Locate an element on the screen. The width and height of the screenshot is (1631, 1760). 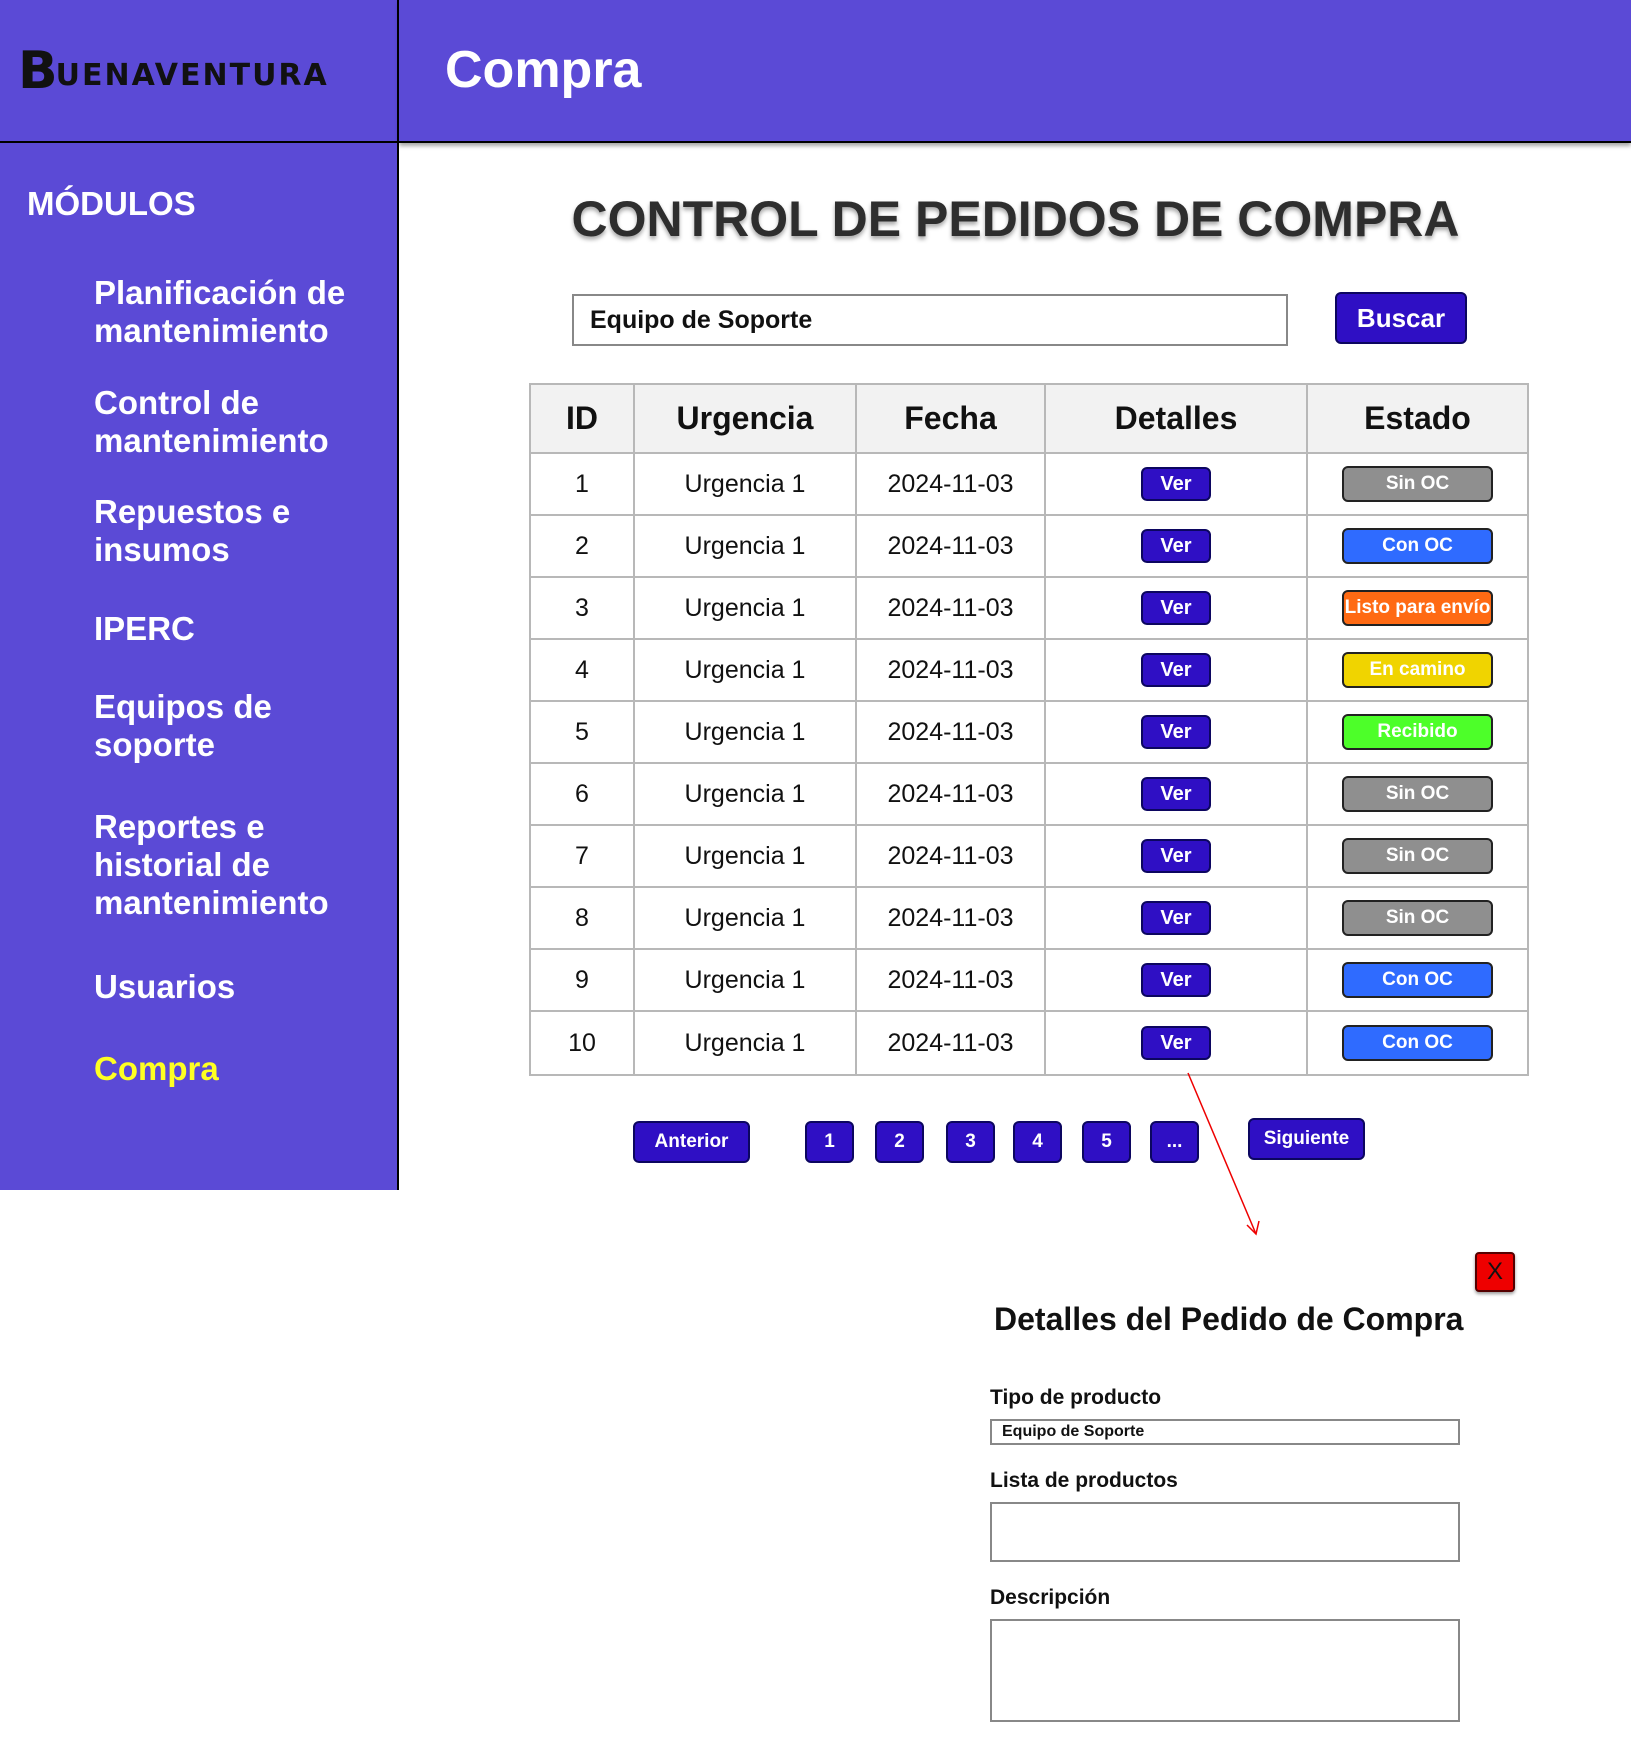
table-row: 5 Urgencia 1 2024-11-03 Ver Recibido is located at coordinates (1029, 733).